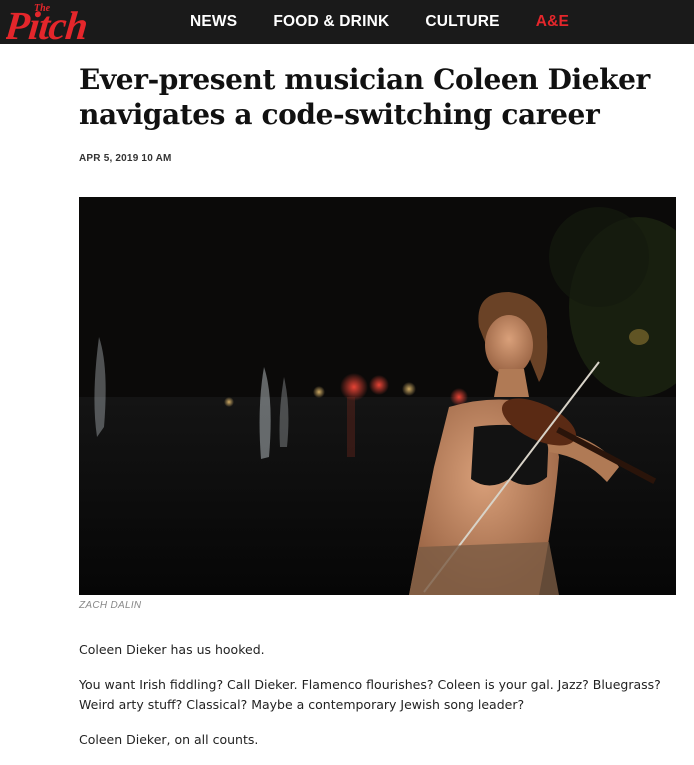  I want to click on top-navigation-bar: The Pitch NEWS FOOD & DRINK CULTURE A&E, so click(347, 22).